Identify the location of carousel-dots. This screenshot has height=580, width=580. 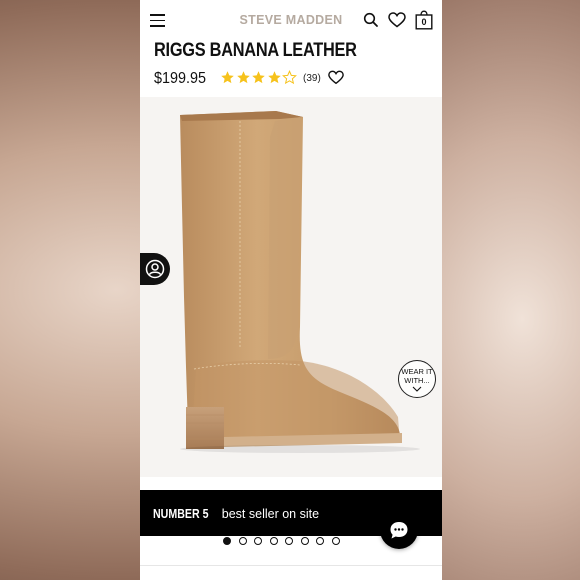
(285, 541).